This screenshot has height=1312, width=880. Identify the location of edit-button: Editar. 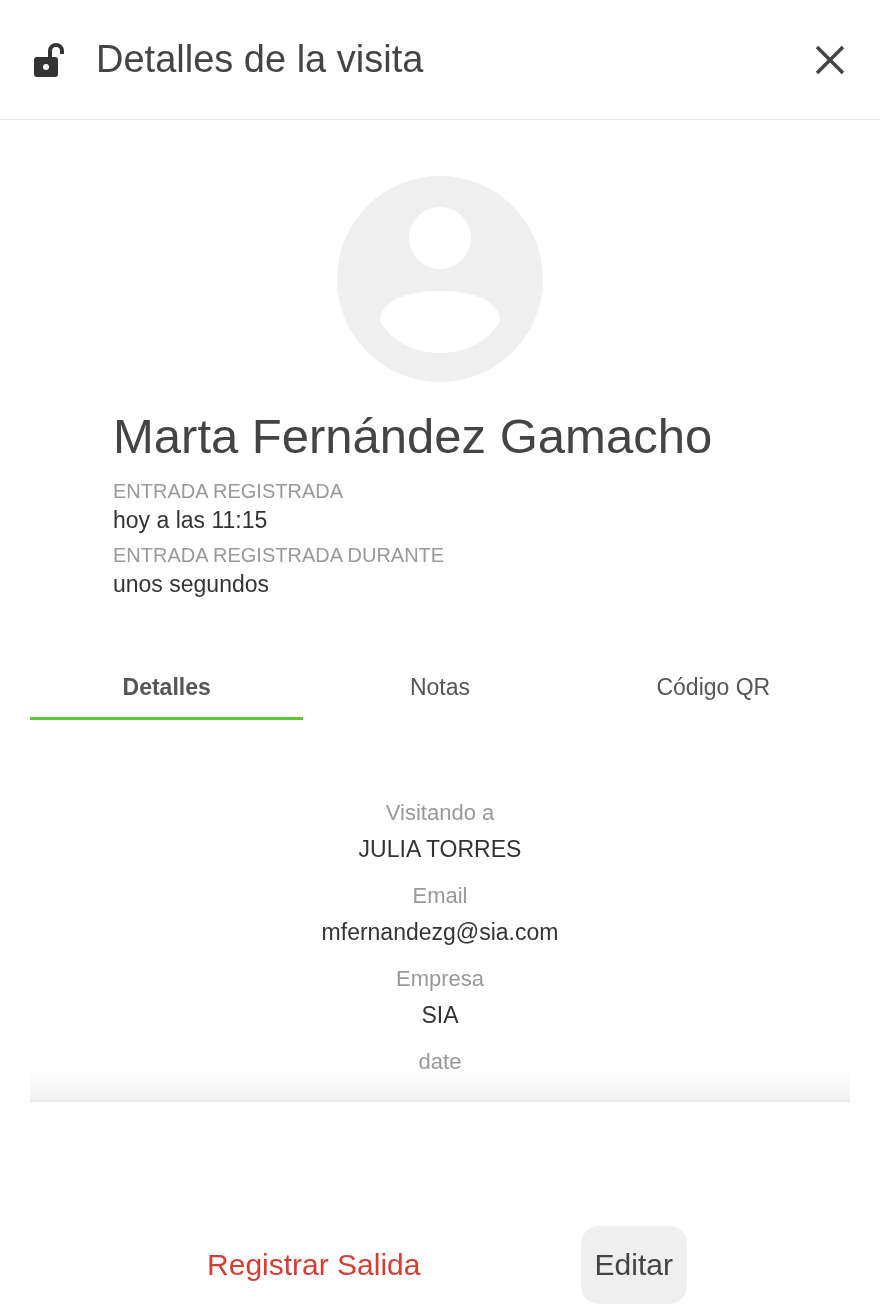
(633, 1265).